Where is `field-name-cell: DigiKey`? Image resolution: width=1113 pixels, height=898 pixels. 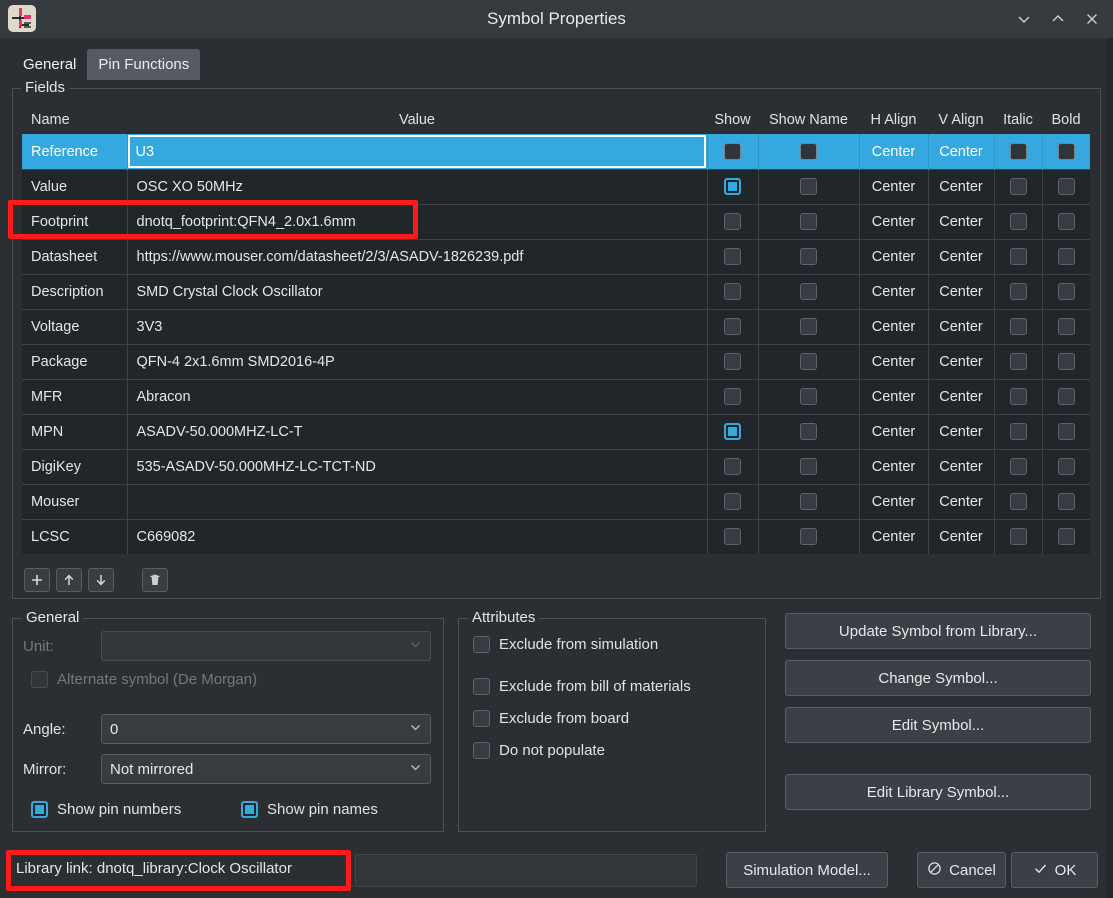 field-name-cell: DigiKey is located at coordinates (75, 466).